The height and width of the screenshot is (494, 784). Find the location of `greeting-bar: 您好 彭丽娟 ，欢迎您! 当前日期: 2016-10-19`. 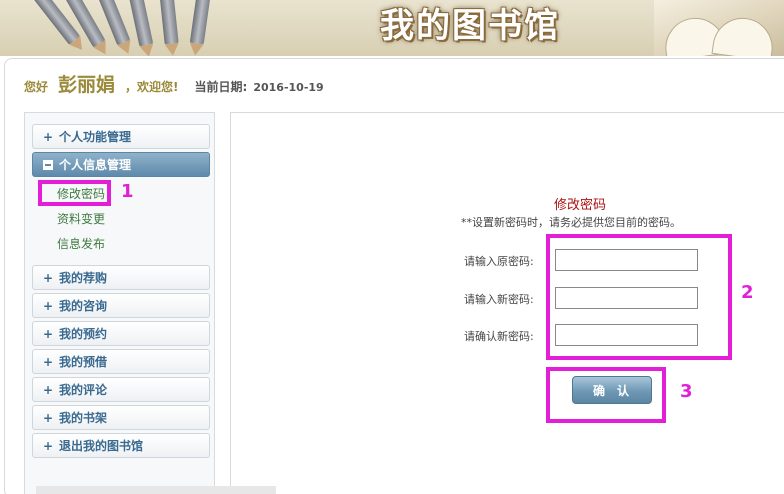

greeting-bar: 您好 彭丽娟 ，欢迎您! 当前日期: 2016-10-19 is located at coordinates (174, 85).